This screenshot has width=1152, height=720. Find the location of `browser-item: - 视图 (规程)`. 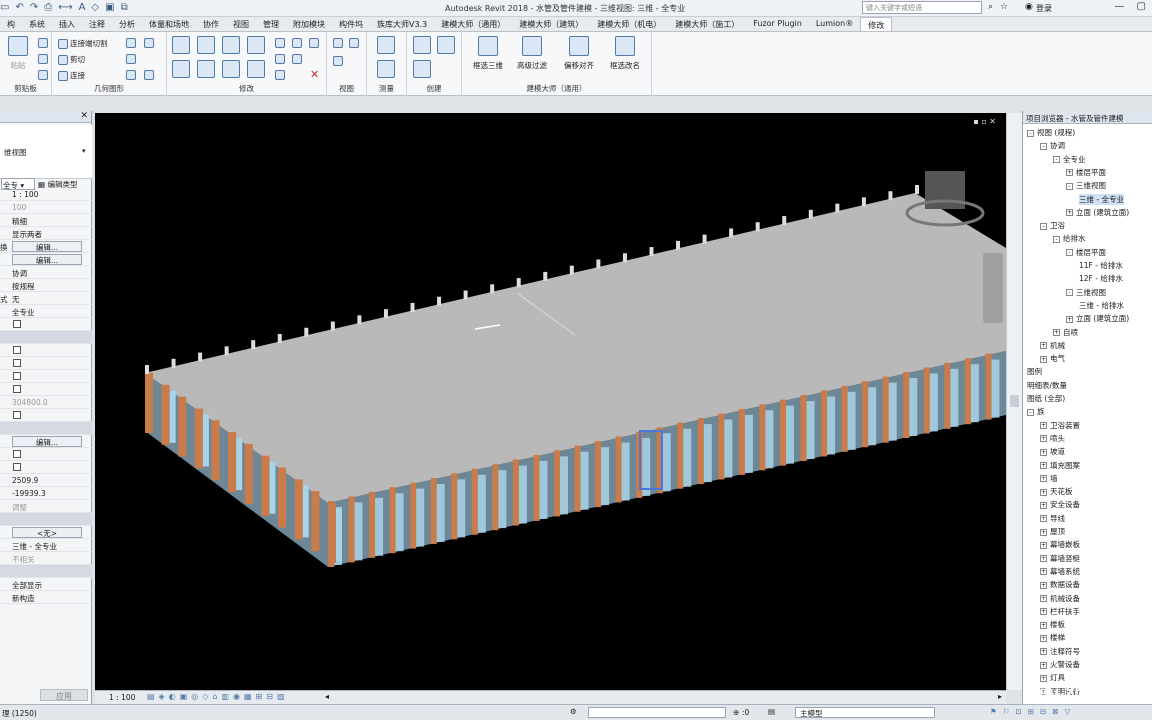

browser-item: - 视图 (规程) is located at coordinates (1051, 132).